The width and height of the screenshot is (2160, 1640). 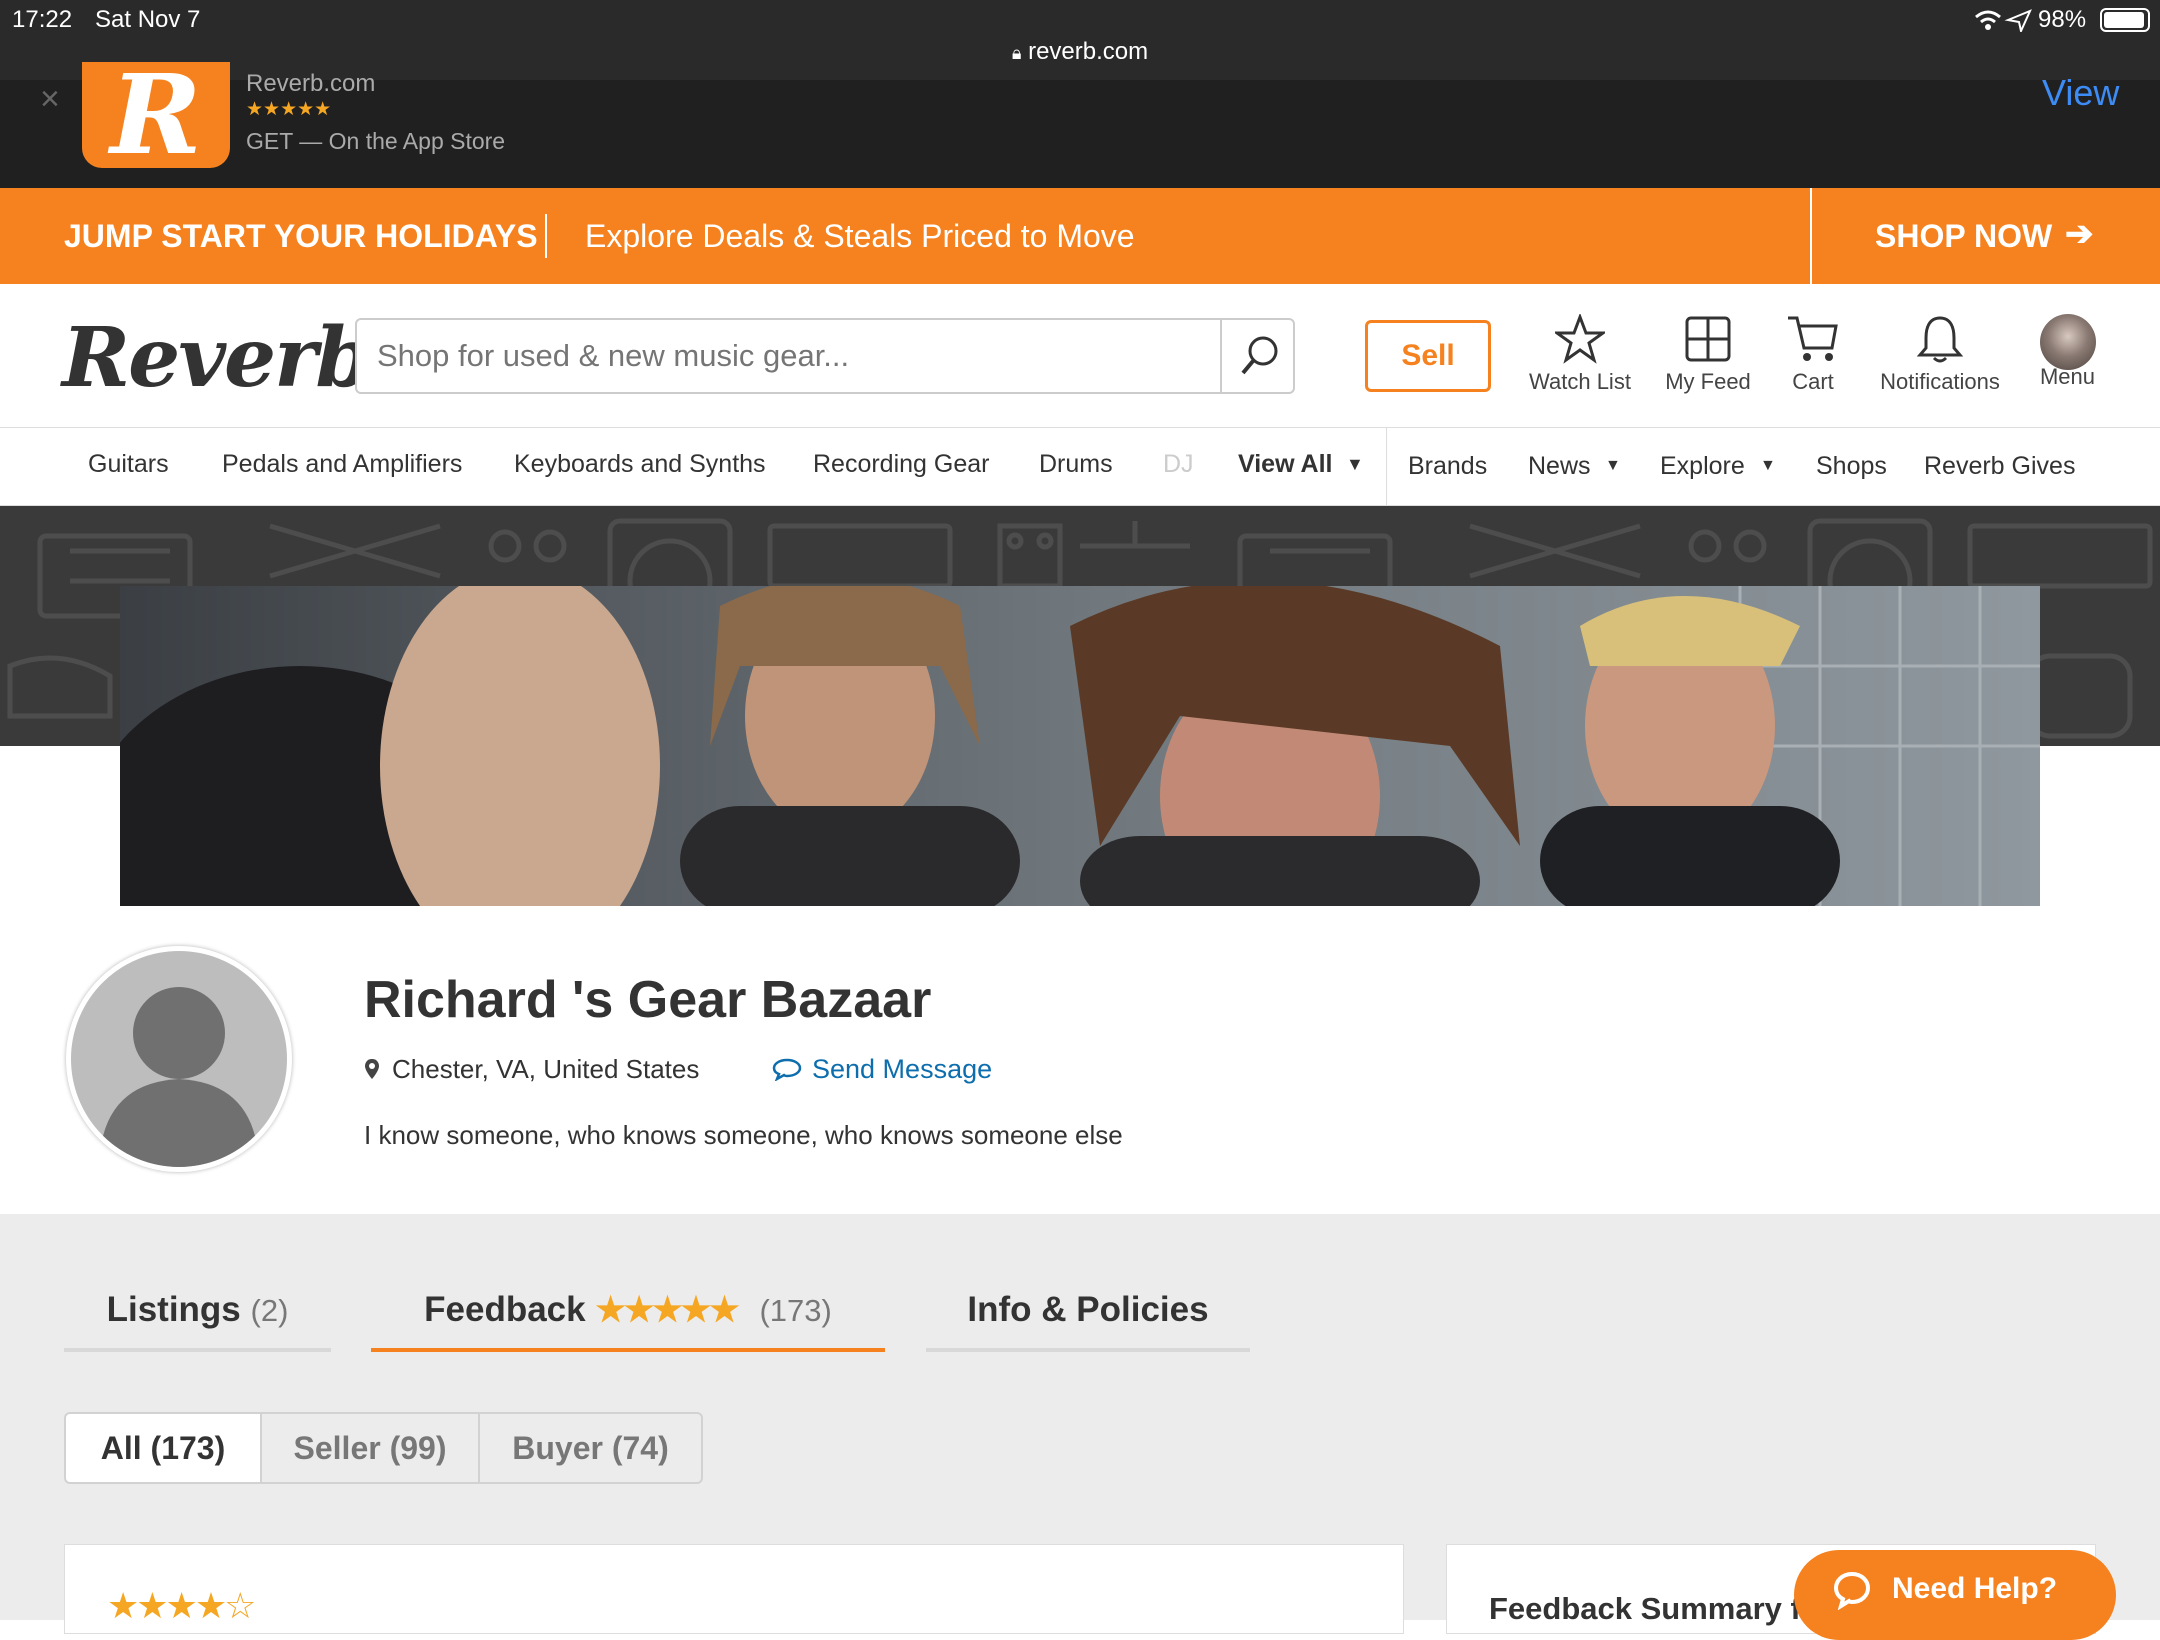 I want to click on menu-label: Menu, so click(x=2067, y=376).